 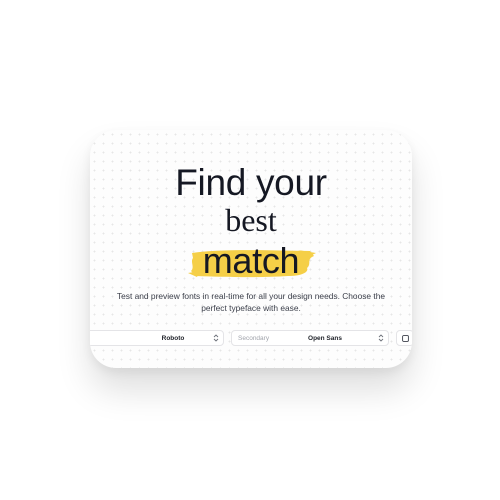 I want to click on secondary-font-select: Secondary Open Sans, so click(x=310, y=338).